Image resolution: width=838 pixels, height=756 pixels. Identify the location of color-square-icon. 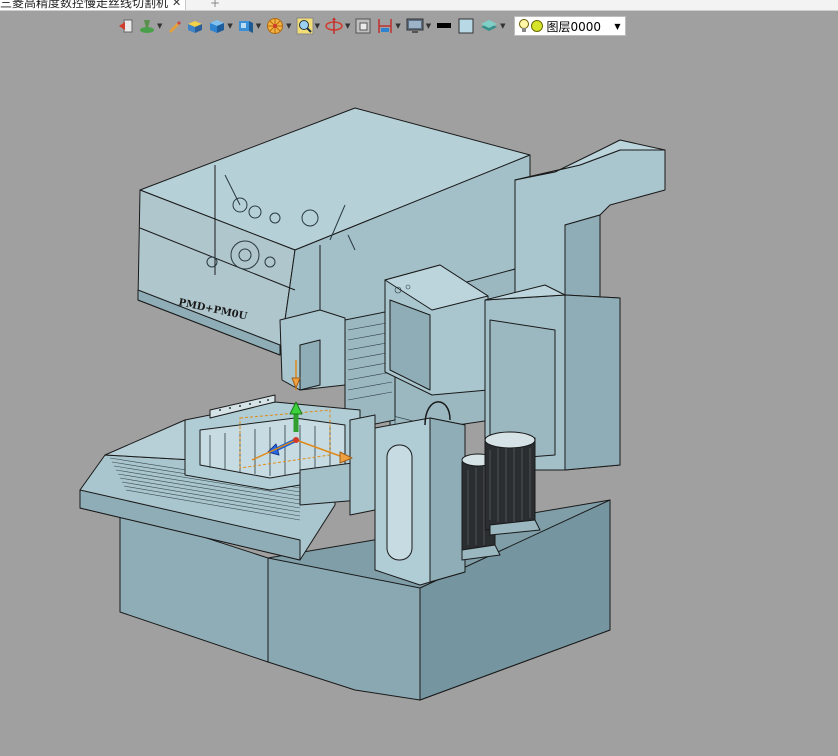
(466, 26).